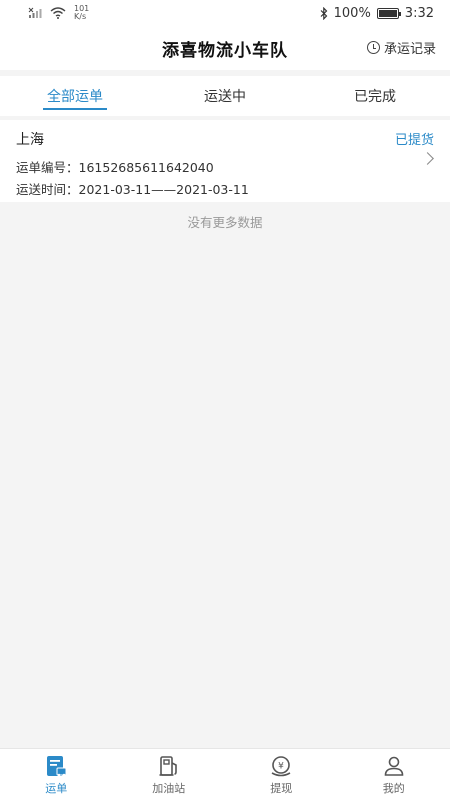 This screenshot has height=800, width=450. I want to click on order-time-label: 运送时间：, so click(47, 189).